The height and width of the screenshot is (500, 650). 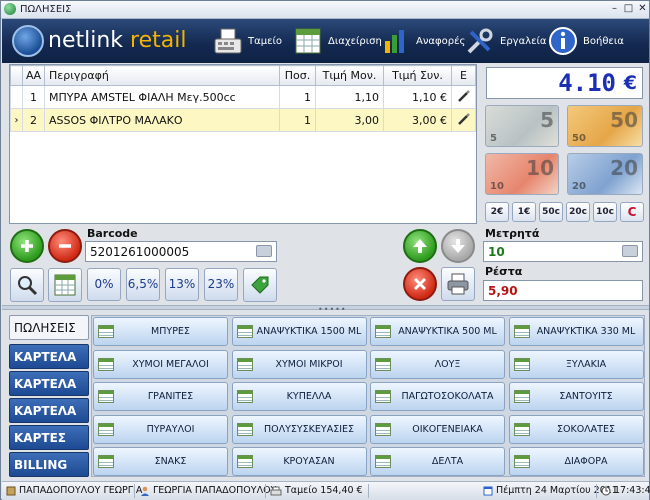 I want to click on category-label: ΠΟΛΥΣΥΣΚΕΥΑΣΙΕΣ, so click(x=309, y=429).